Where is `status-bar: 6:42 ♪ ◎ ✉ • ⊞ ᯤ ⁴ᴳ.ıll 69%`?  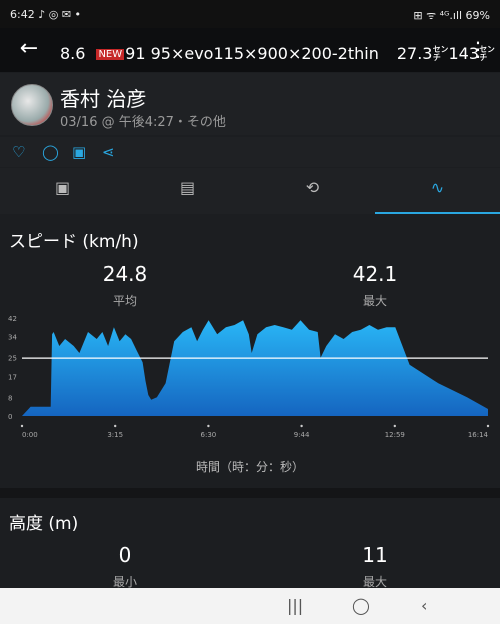
status-bar: 6:42 ♪ ◎ ✉ • ⊞ ᯤ ⁴ᴳ.ıll 69% is located at coordinates (250, 14).